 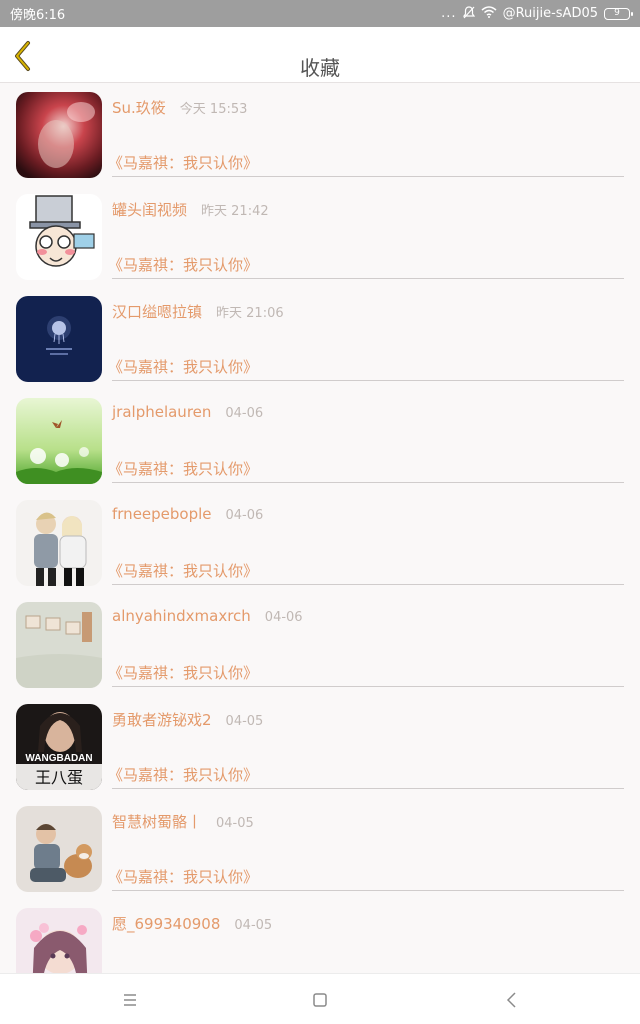 What do you see at coordinates (320, 338) in the screenshot?
I see `list-item: 汉口缢嗯拉镇 昨天 21:06 《马嘉祺：我只认你》` at bounding box center [320, 338].